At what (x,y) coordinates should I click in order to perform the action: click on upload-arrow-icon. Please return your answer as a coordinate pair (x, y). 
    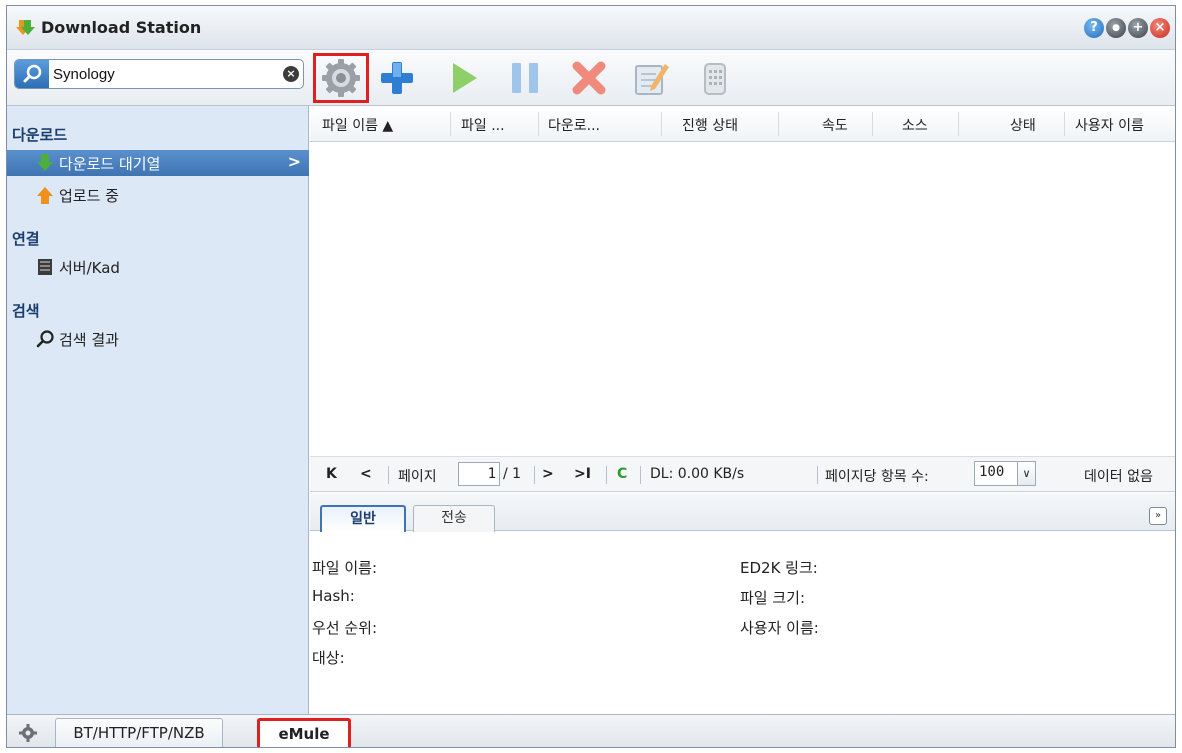
    Looking at the image, I should click on (45, 195).